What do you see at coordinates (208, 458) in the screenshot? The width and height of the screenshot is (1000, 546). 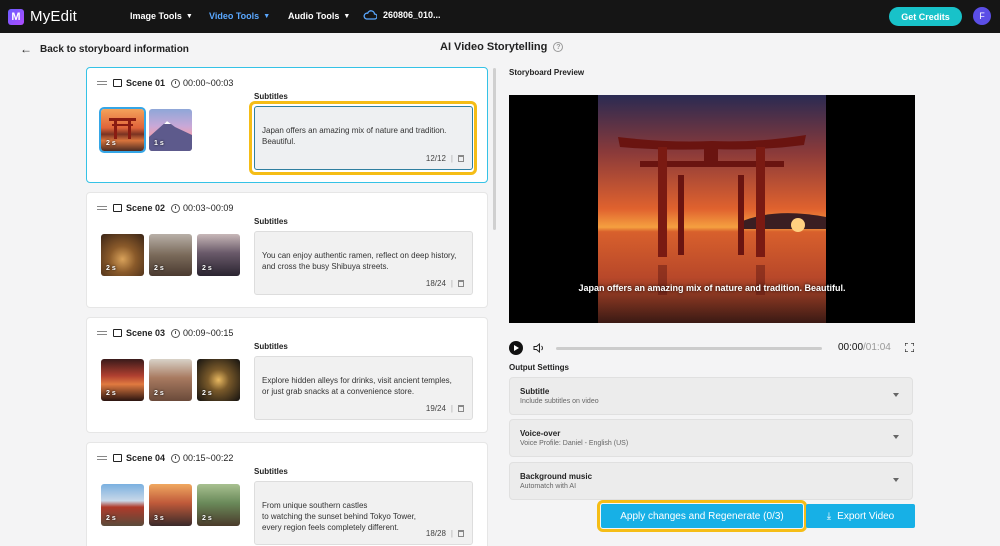 I see `scene-time: 00:15~00:22` at bounding box center [208, 458].